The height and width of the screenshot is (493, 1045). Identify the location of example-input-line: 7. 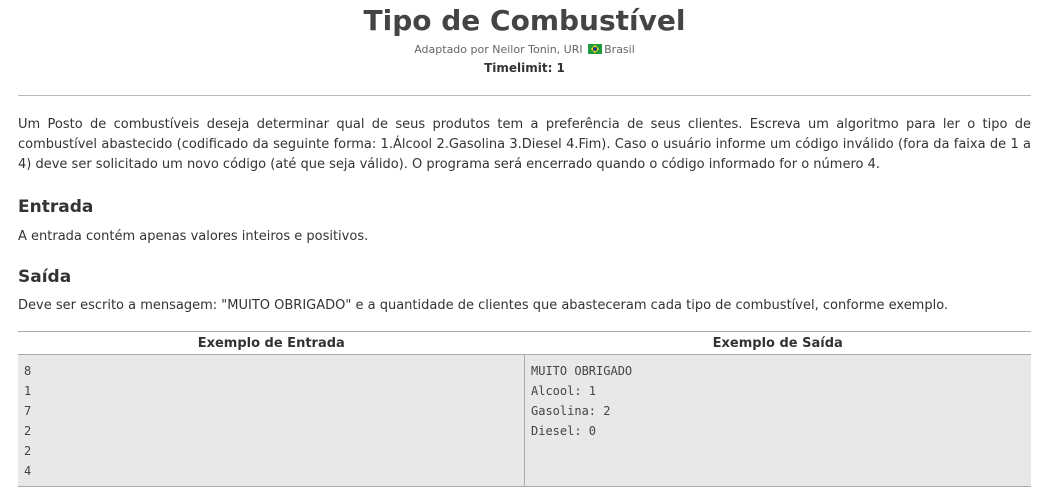
(28, 411).